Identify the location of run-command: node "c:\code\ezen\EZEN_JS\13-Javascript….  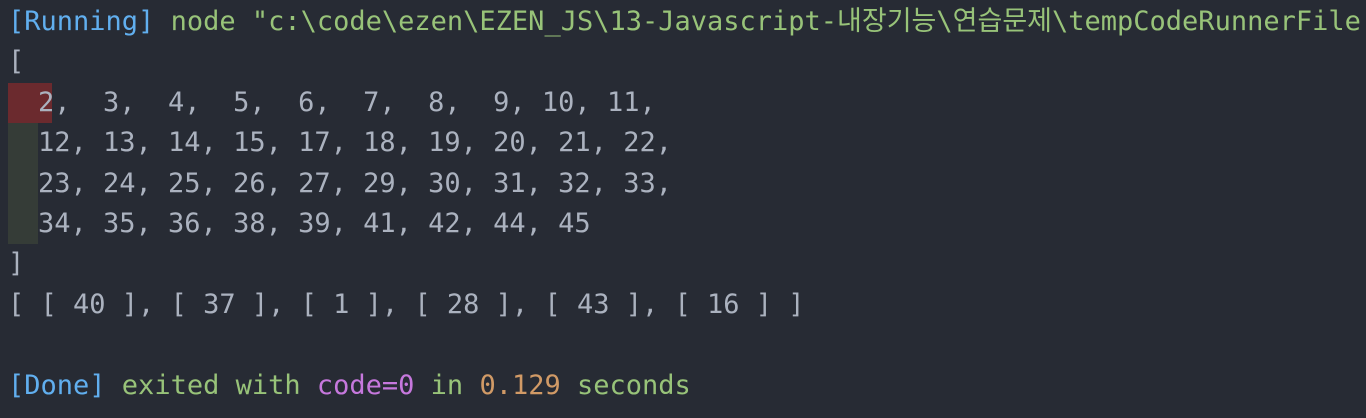
(760, 21).